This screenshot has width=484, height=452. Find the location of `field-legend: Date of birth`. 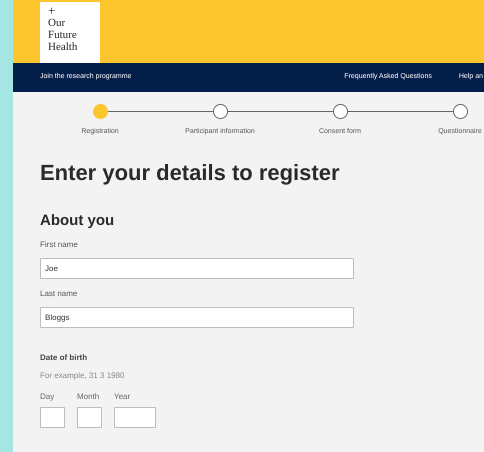

field-legend: Date of birth is located at coordinates (262, 358).